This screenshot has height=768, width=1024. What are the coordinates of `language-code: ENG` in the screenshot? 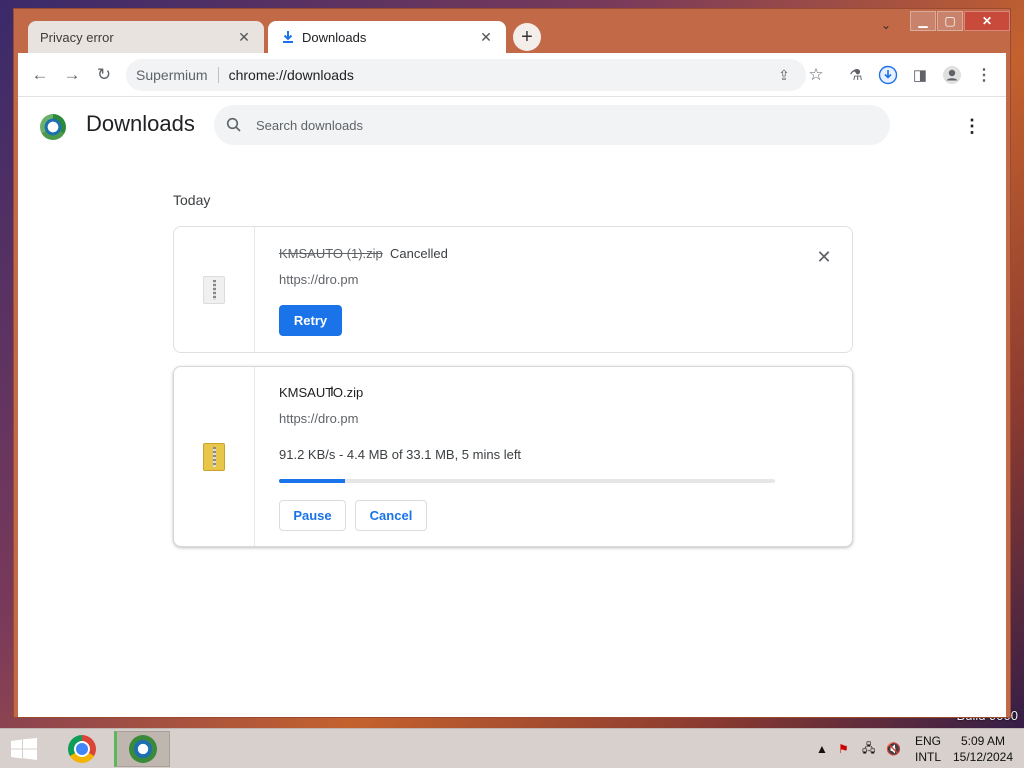 It's located at (927, 741).